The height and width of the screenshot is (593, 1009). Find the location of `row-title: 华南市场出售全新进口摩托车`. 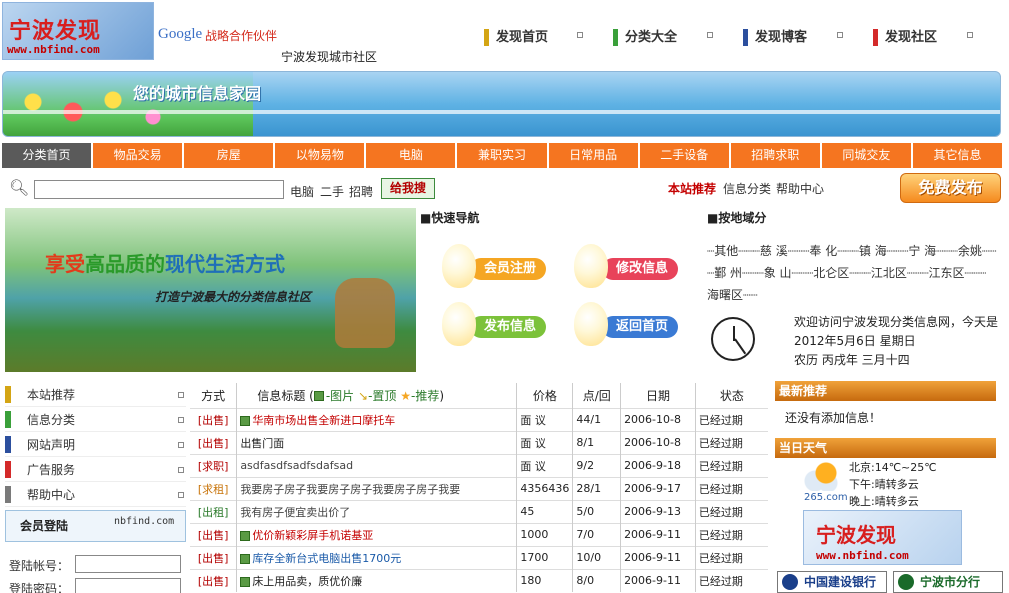

row-title: 华南市场出售全新进口摩托车 is located at coordinates (377, 419).